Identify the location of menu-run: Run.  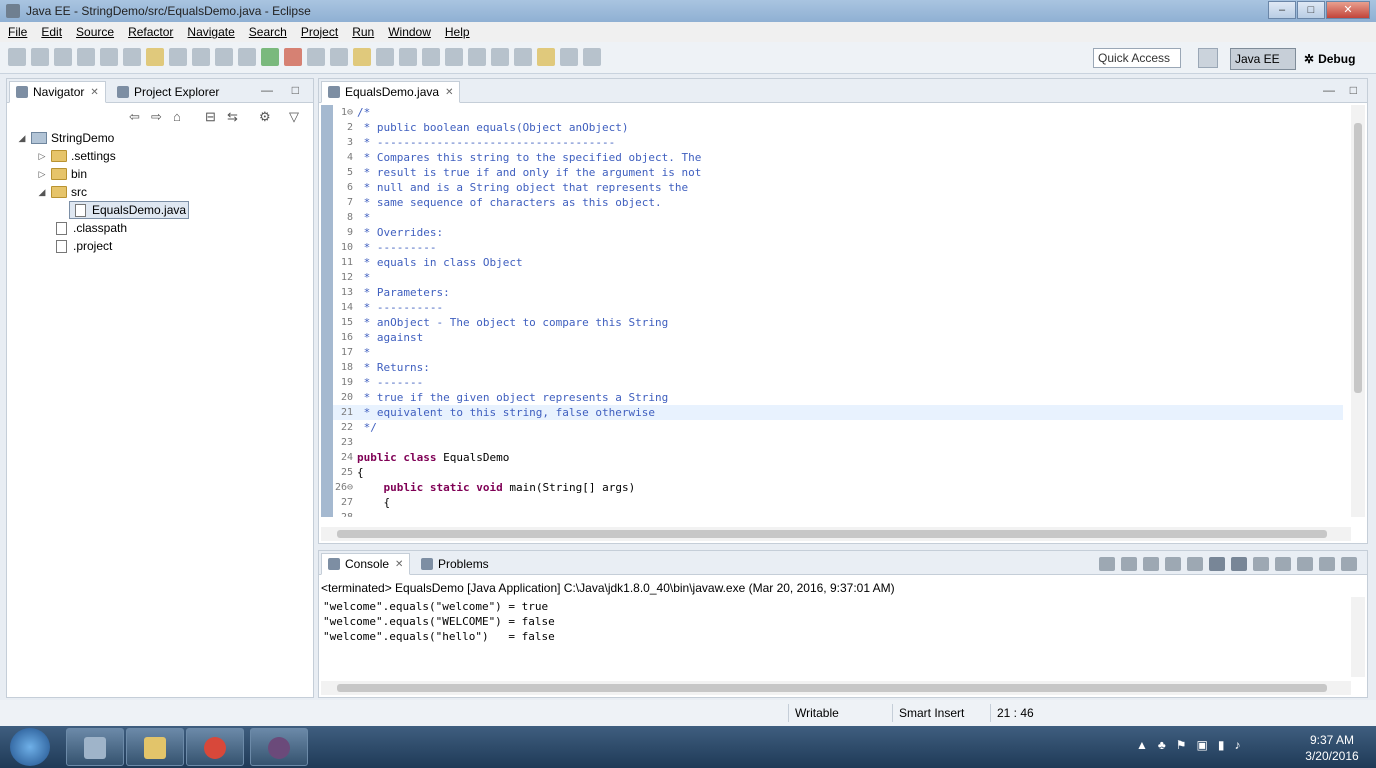
(363, 32).